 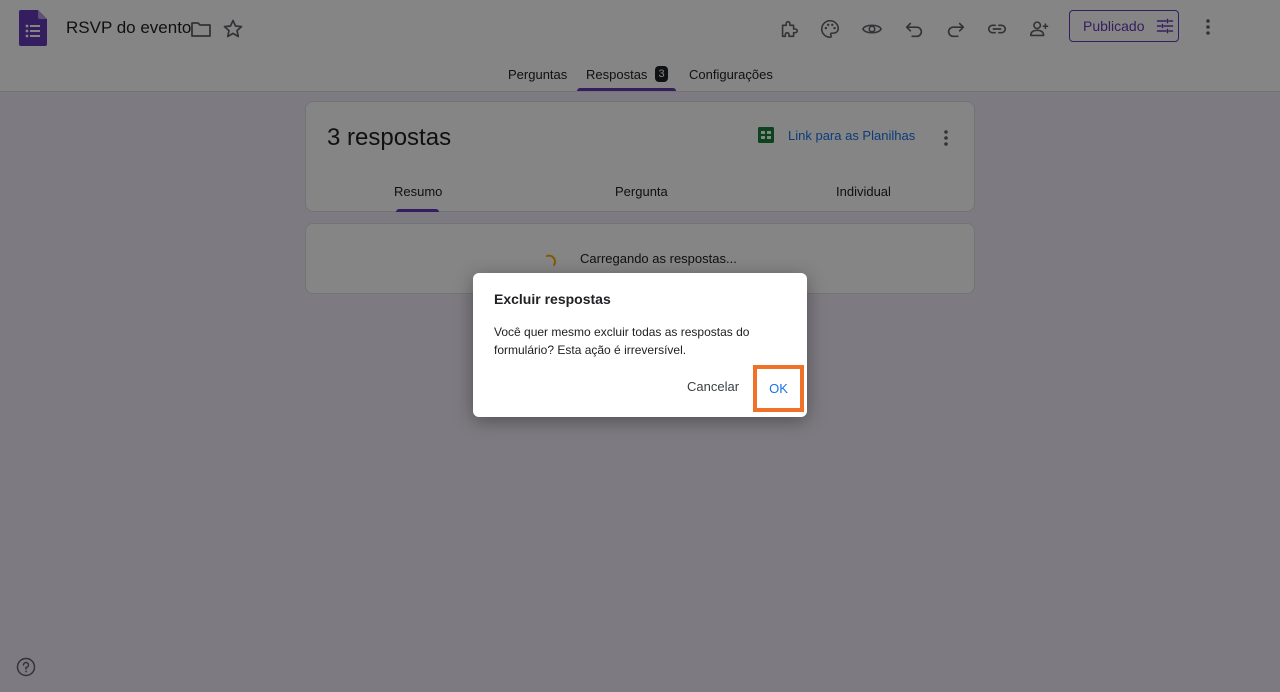 What do you see at coordinates (713, 386) in the screenshot?
I see `cancel-button: Cancelar` at bounding box center [713, 386].